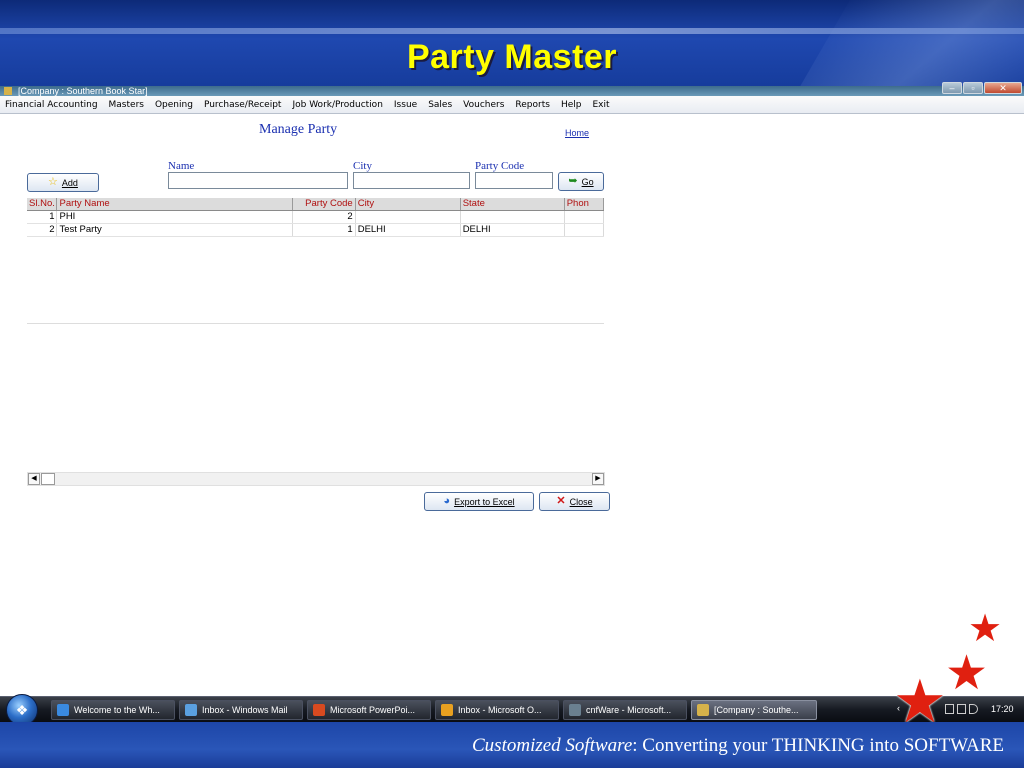 The width and height of the screenshot is (1024, 768). I want to click on footer-tagline-rest: : Converting your THINKING into SOFTWARE, so click(818, 745).